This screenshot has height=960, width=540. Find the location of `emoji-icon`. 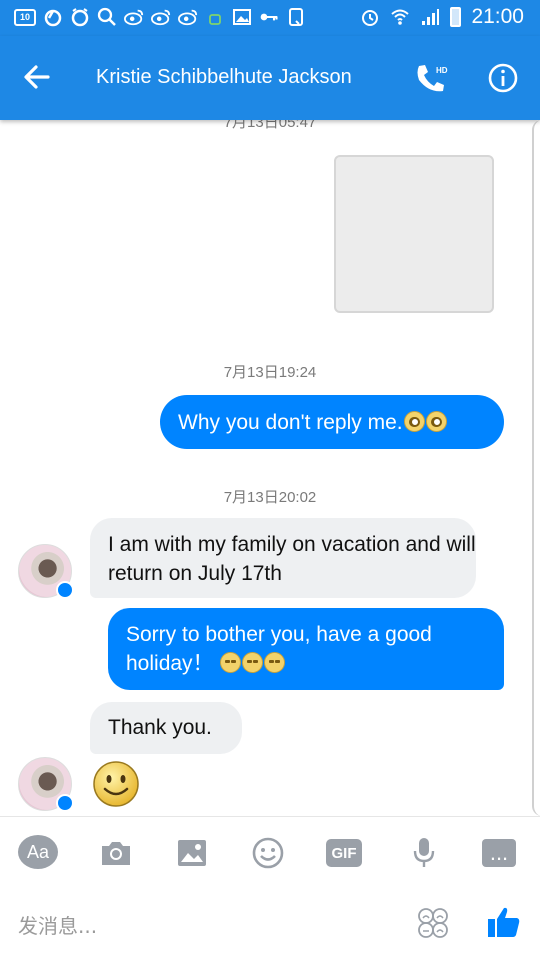

emoji-icon is located at coordinates (268, 853).